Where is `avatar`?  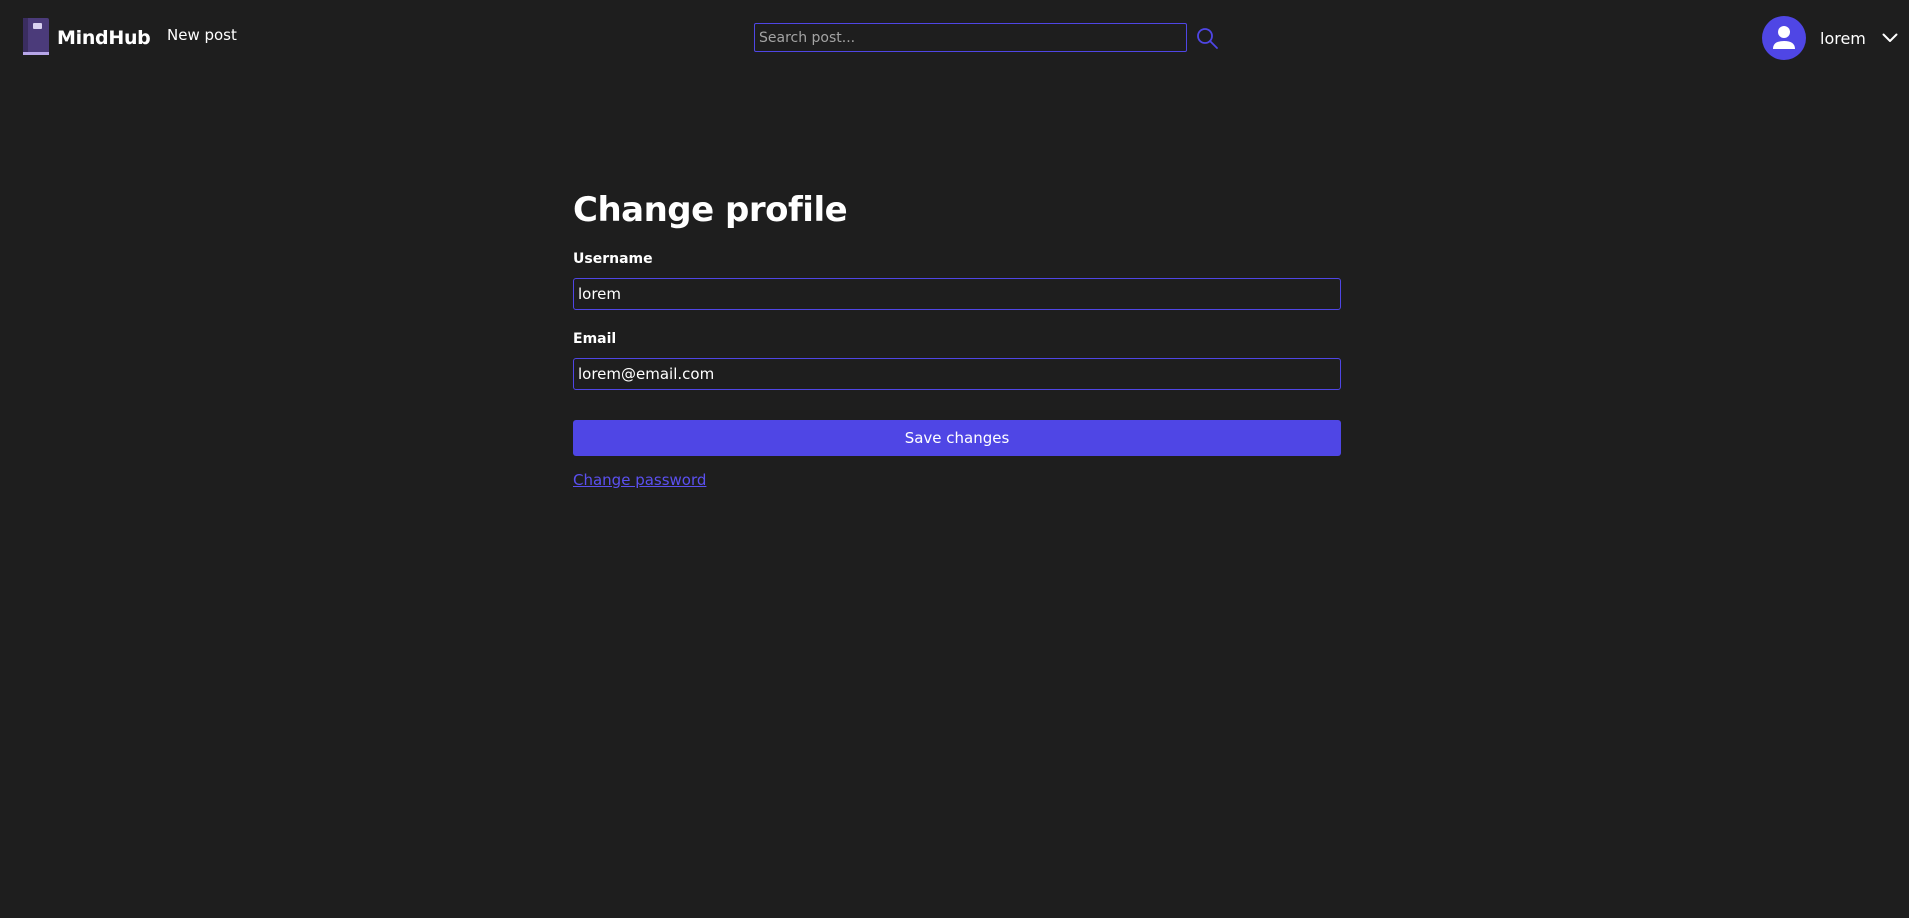
avatar is located at coordinates (1784, 38).